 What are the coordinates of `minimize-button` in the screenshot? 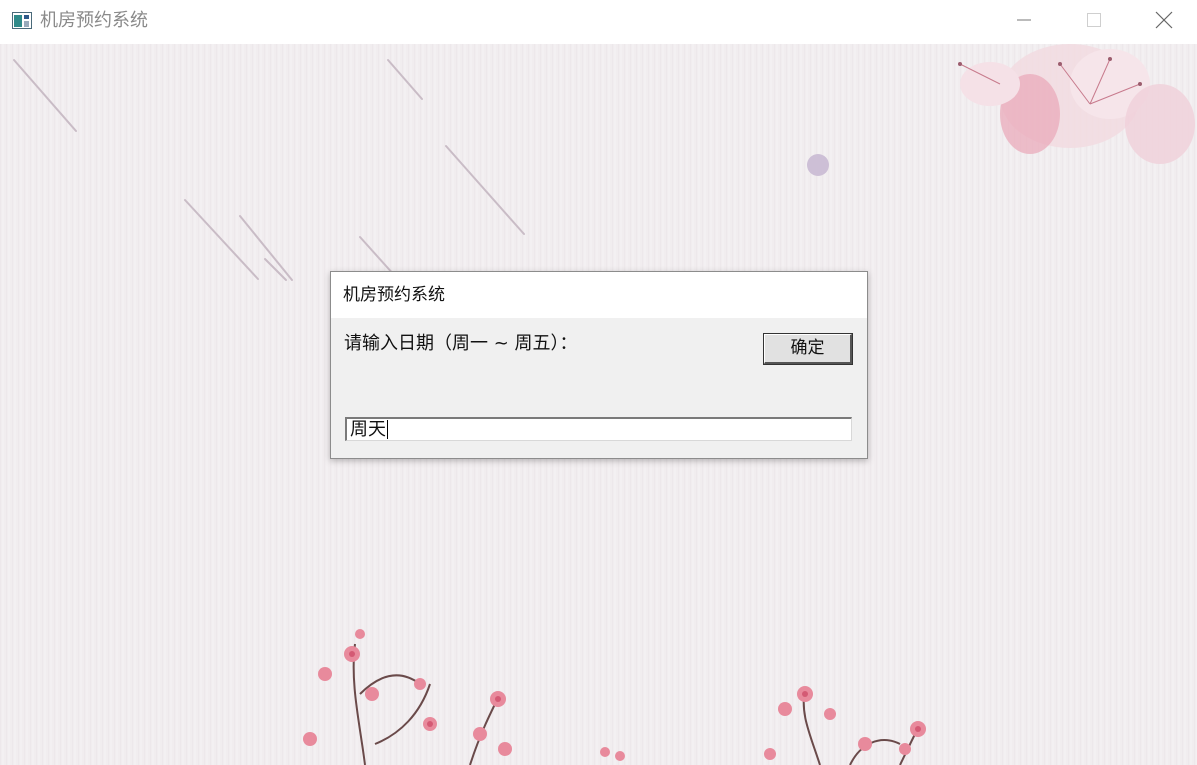 It's located at (1024, 22).